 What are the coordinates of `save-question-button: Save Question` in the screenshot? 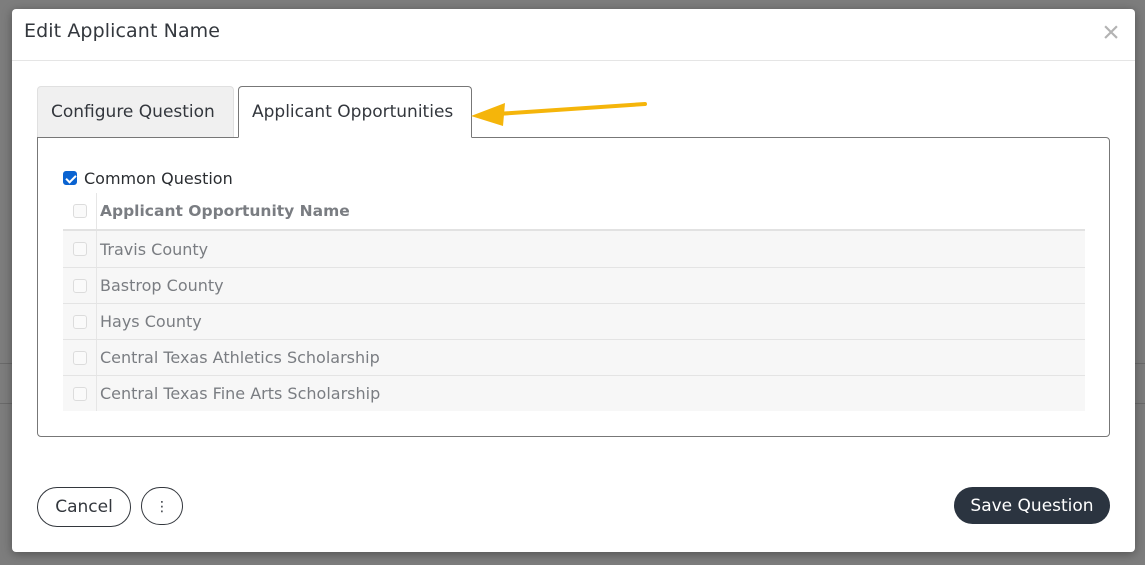 It's located at (1032, 505).